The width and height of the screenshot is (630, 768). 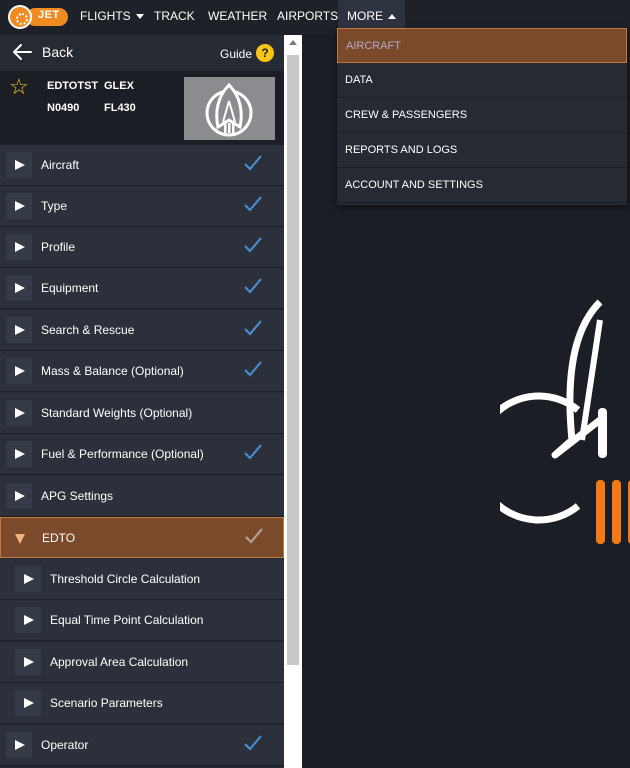 I want to click on menu-item-label: EDTO, so click(x=59, y=538).